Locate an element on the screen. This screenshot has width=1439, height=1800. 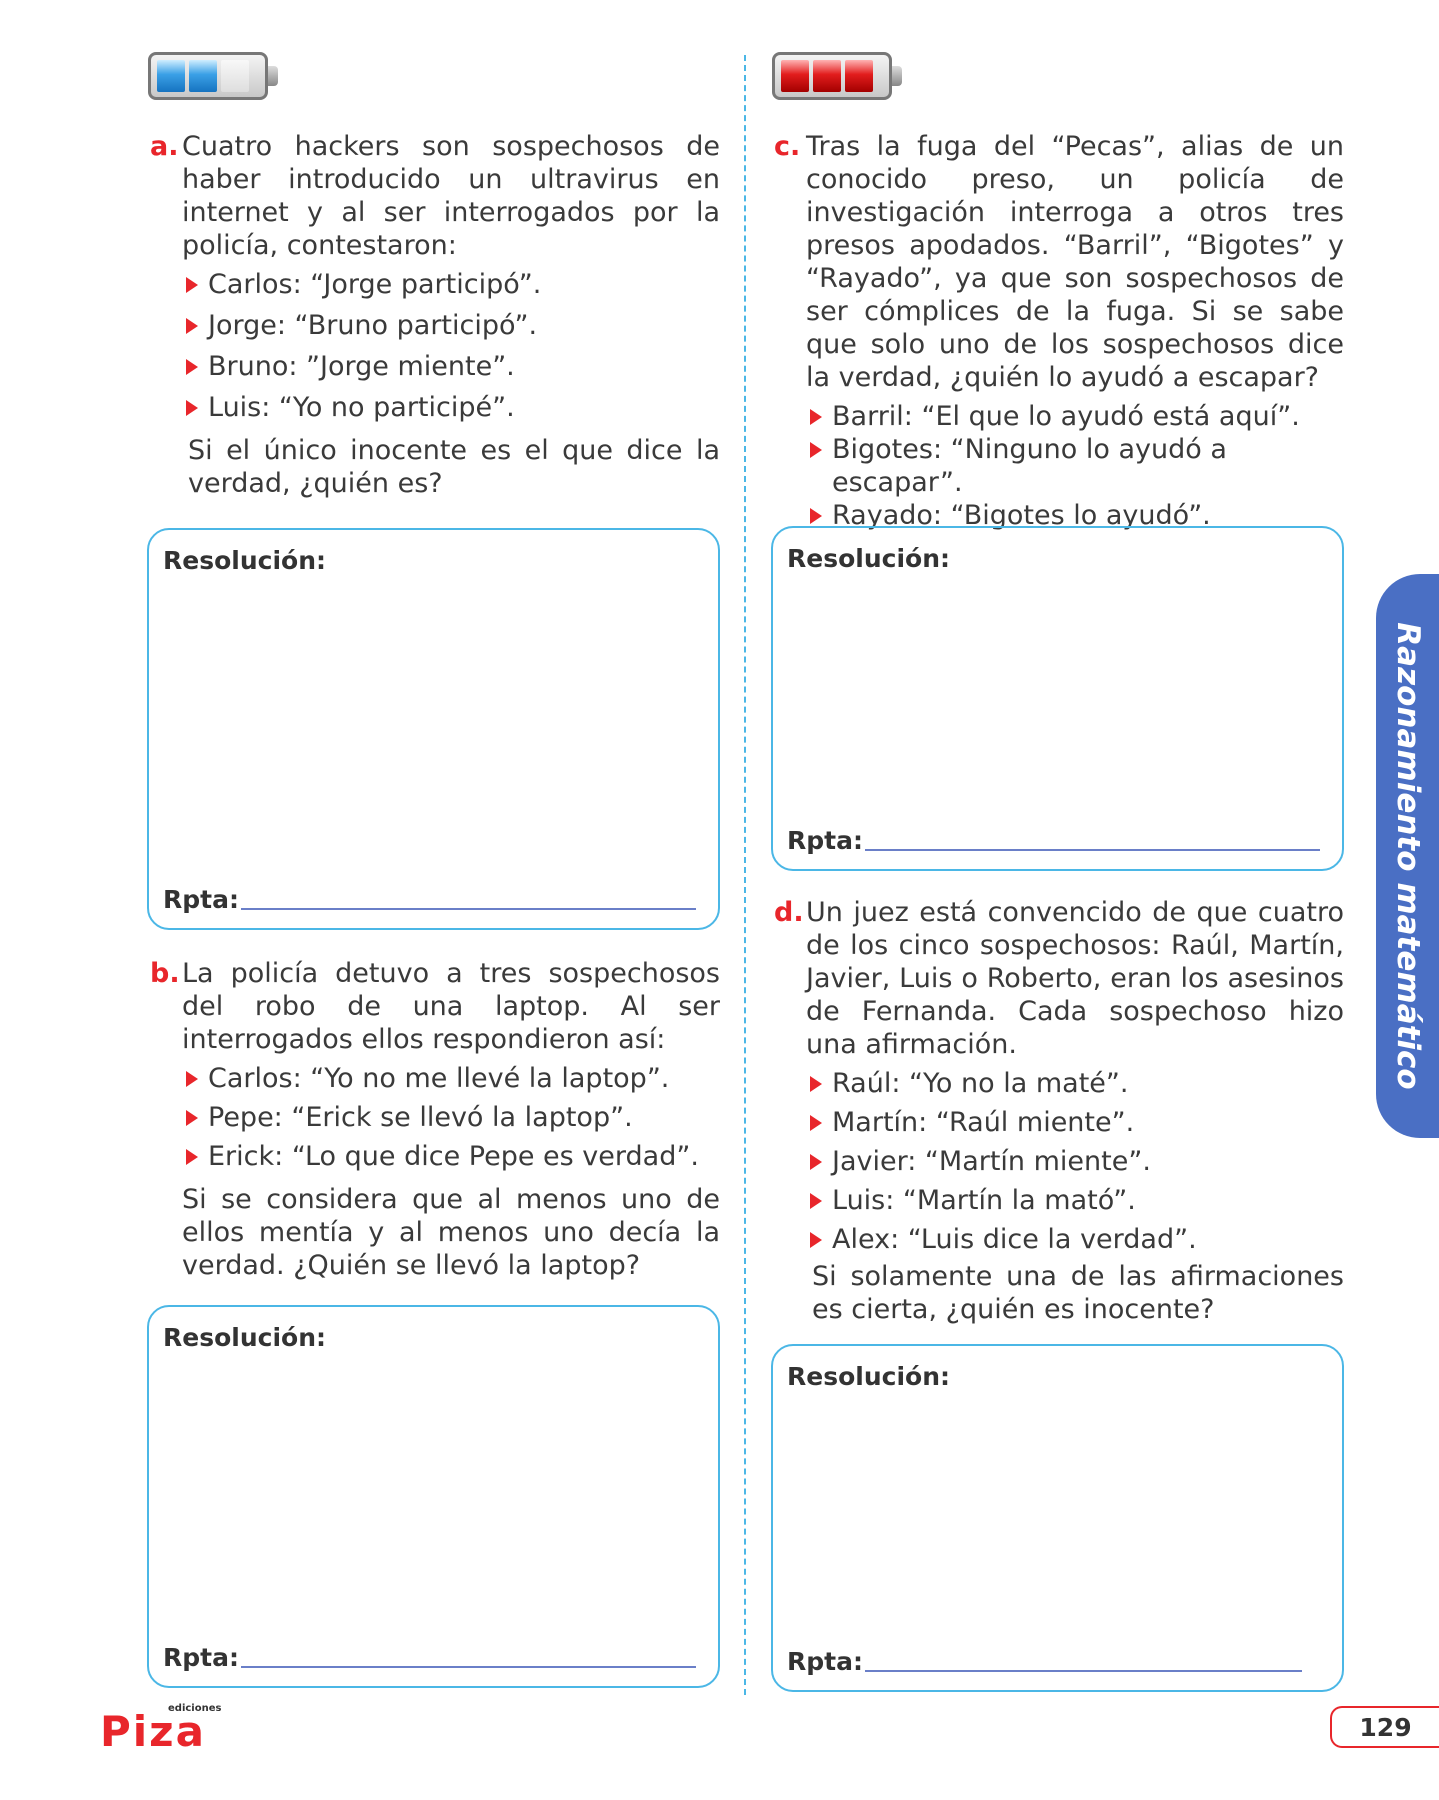
problem-letter: c. is located at coordinates (787, 146).